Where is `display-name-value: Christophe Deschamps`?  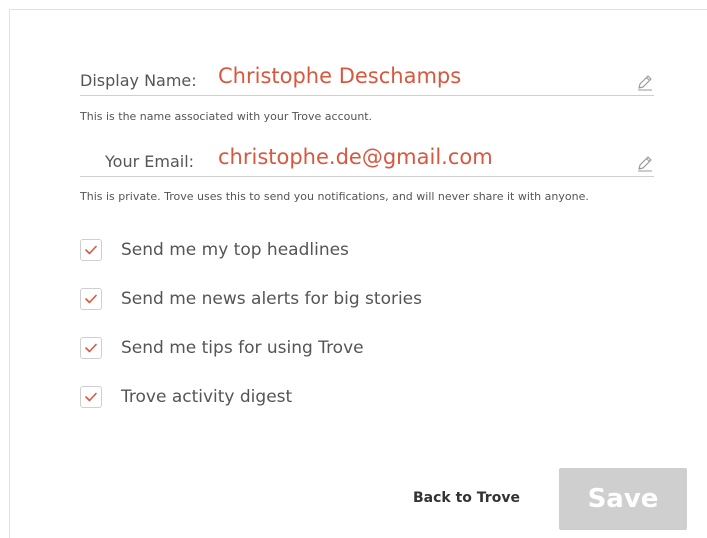 display-name-value: Christophe Deschamps is located at coordinates (339, 76).